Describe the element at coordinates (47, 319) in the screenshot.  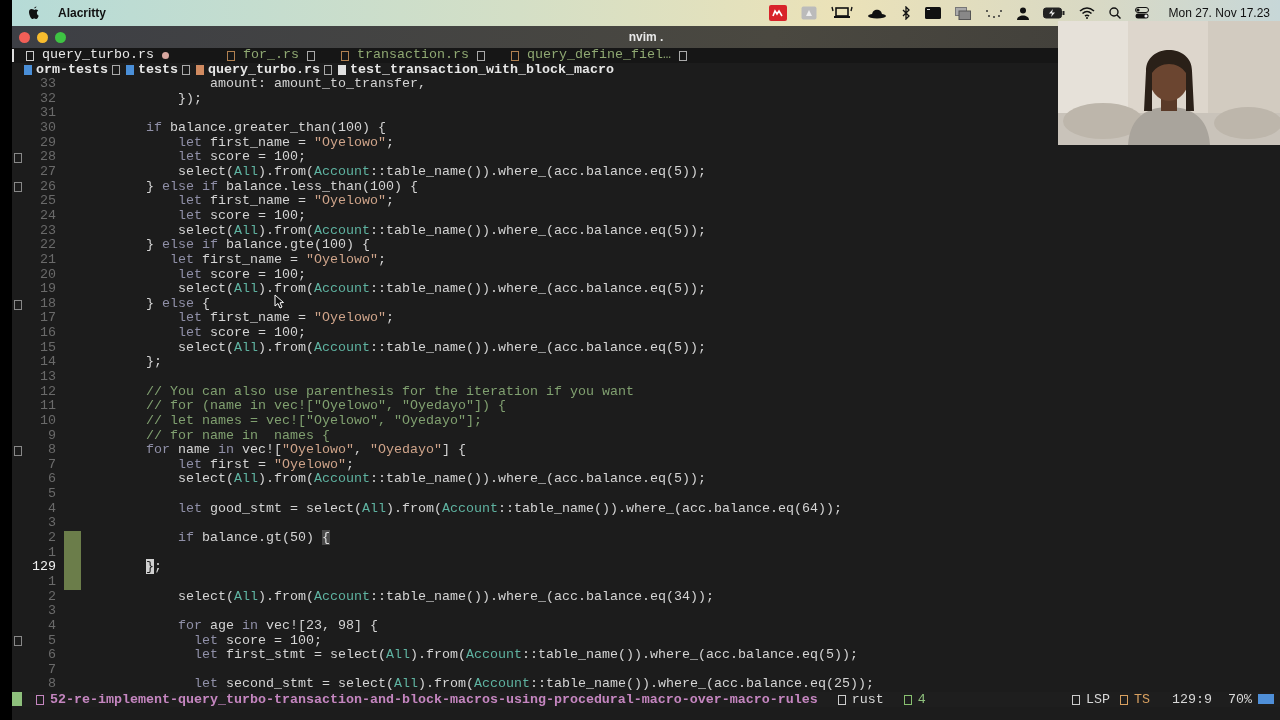
I see `line-number: 17` at that location.